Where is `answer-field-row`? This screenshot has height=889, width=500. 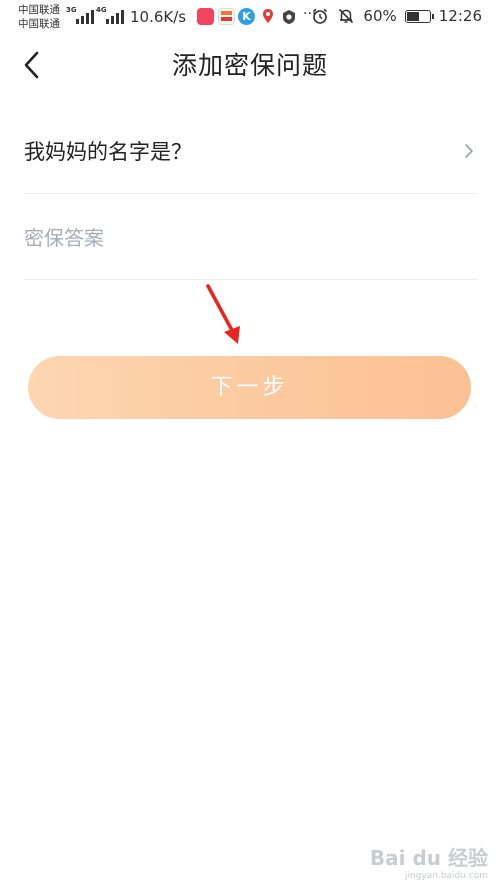 answer-field-row is located at coordinates (251, 237).